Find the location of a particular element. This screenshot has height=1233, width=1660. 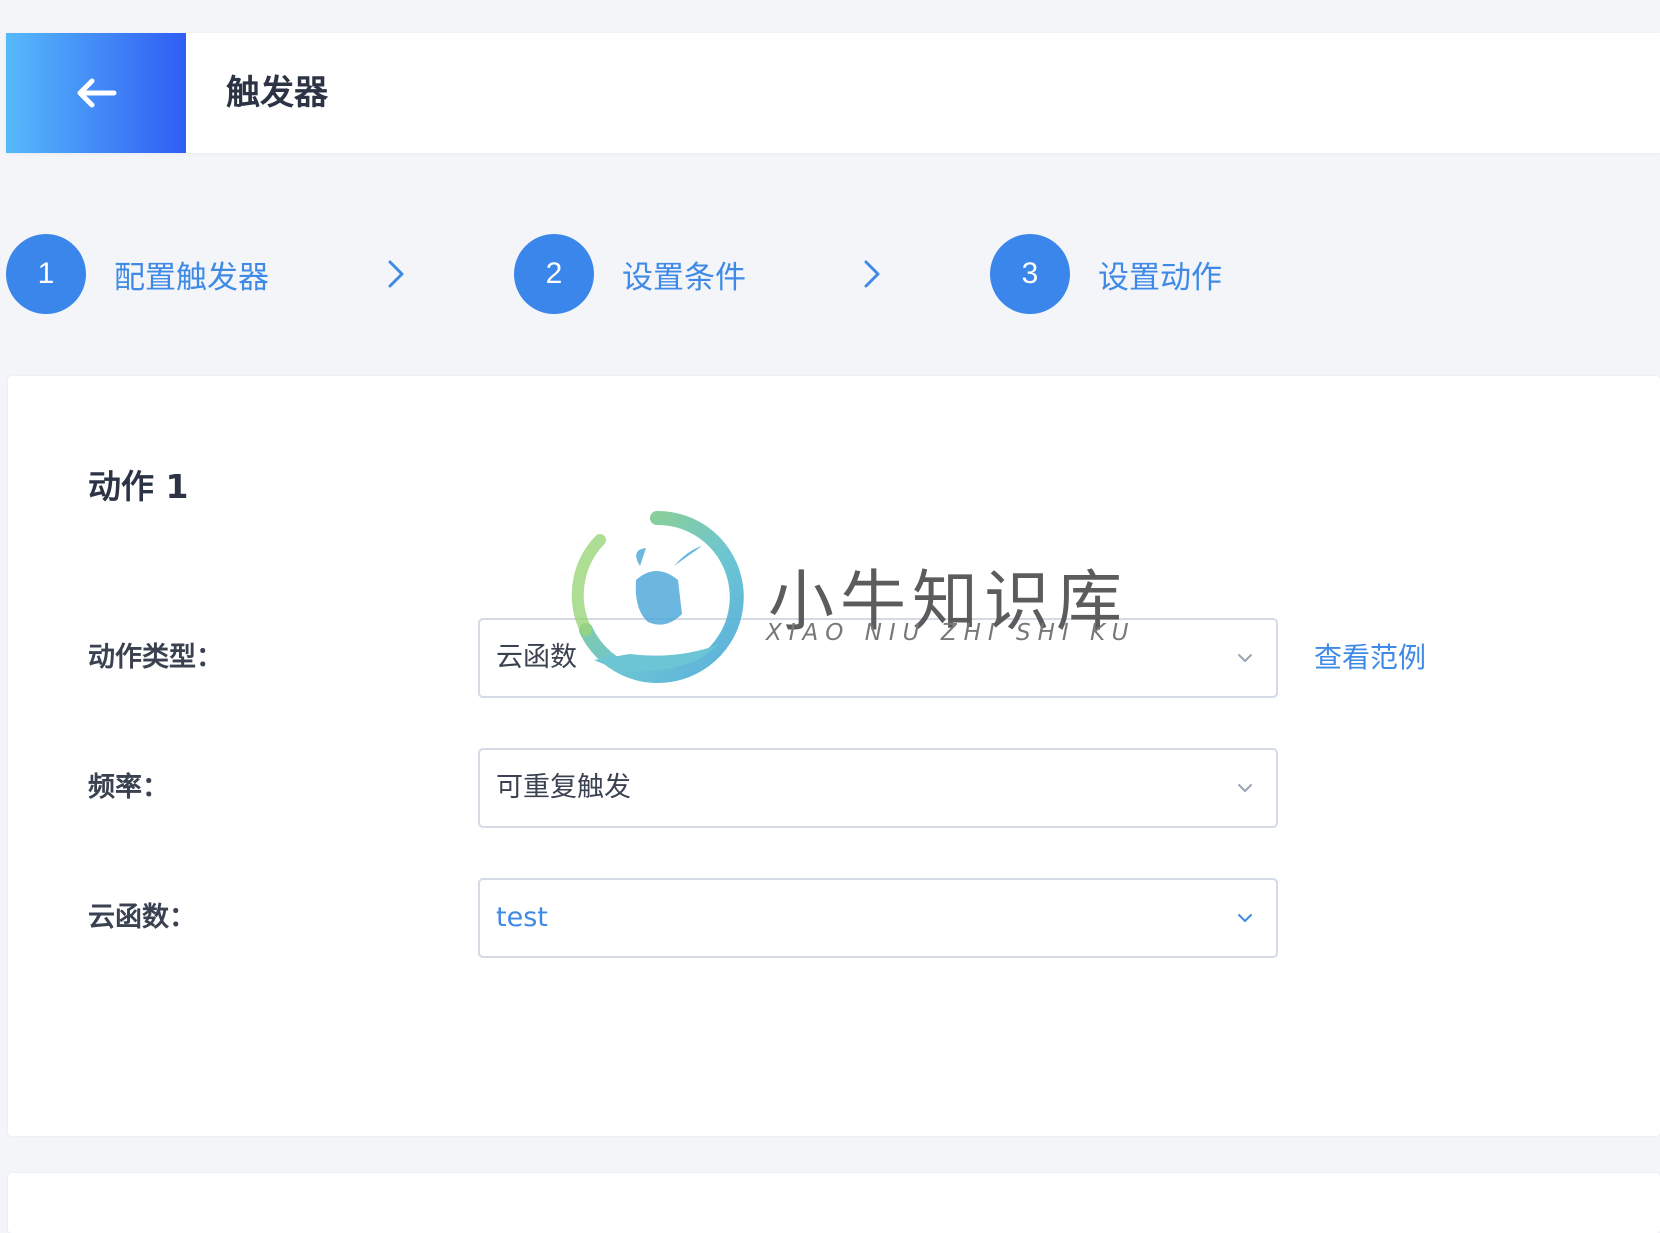

back-button is located at coordinates (96, 93).